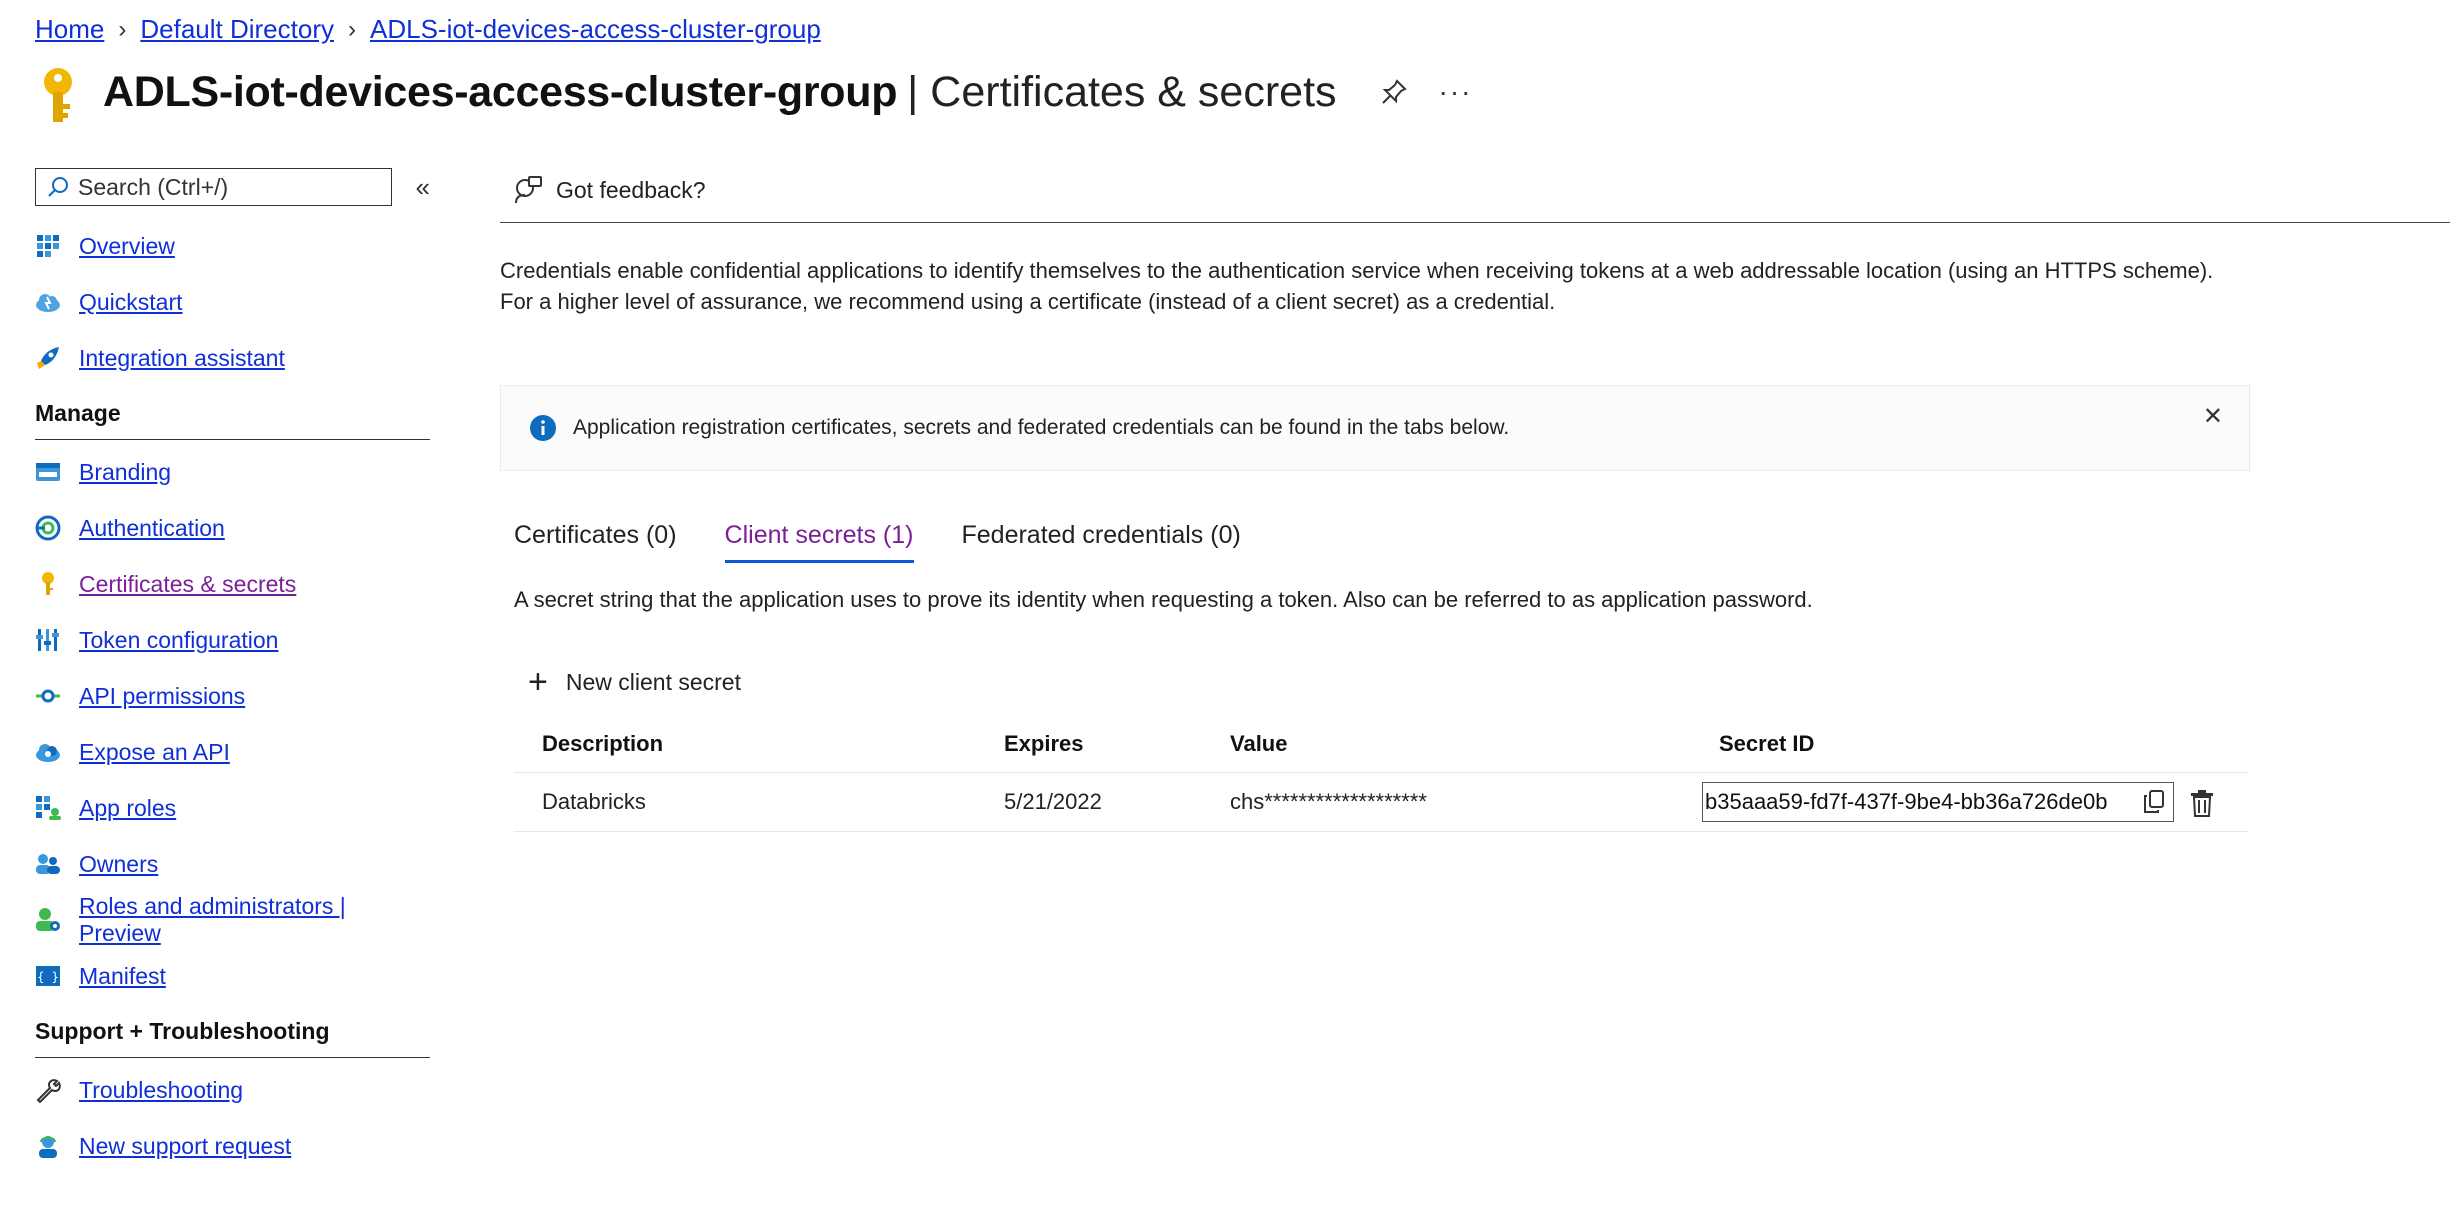 The width and height of the screenshot is (2450, 1228). What do you see at coordinates (48, 1090) in the screenshot?
I see `wrench-icon` at bounding box center [48, 1090].